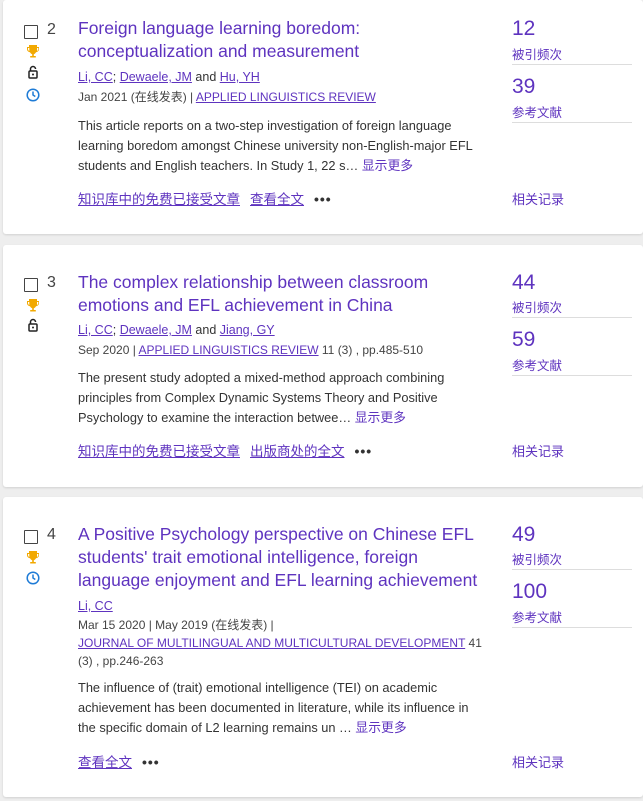  Describe the element at coordinates (523, 340) in the screenshot. I see `reference-count: 59` at that location.